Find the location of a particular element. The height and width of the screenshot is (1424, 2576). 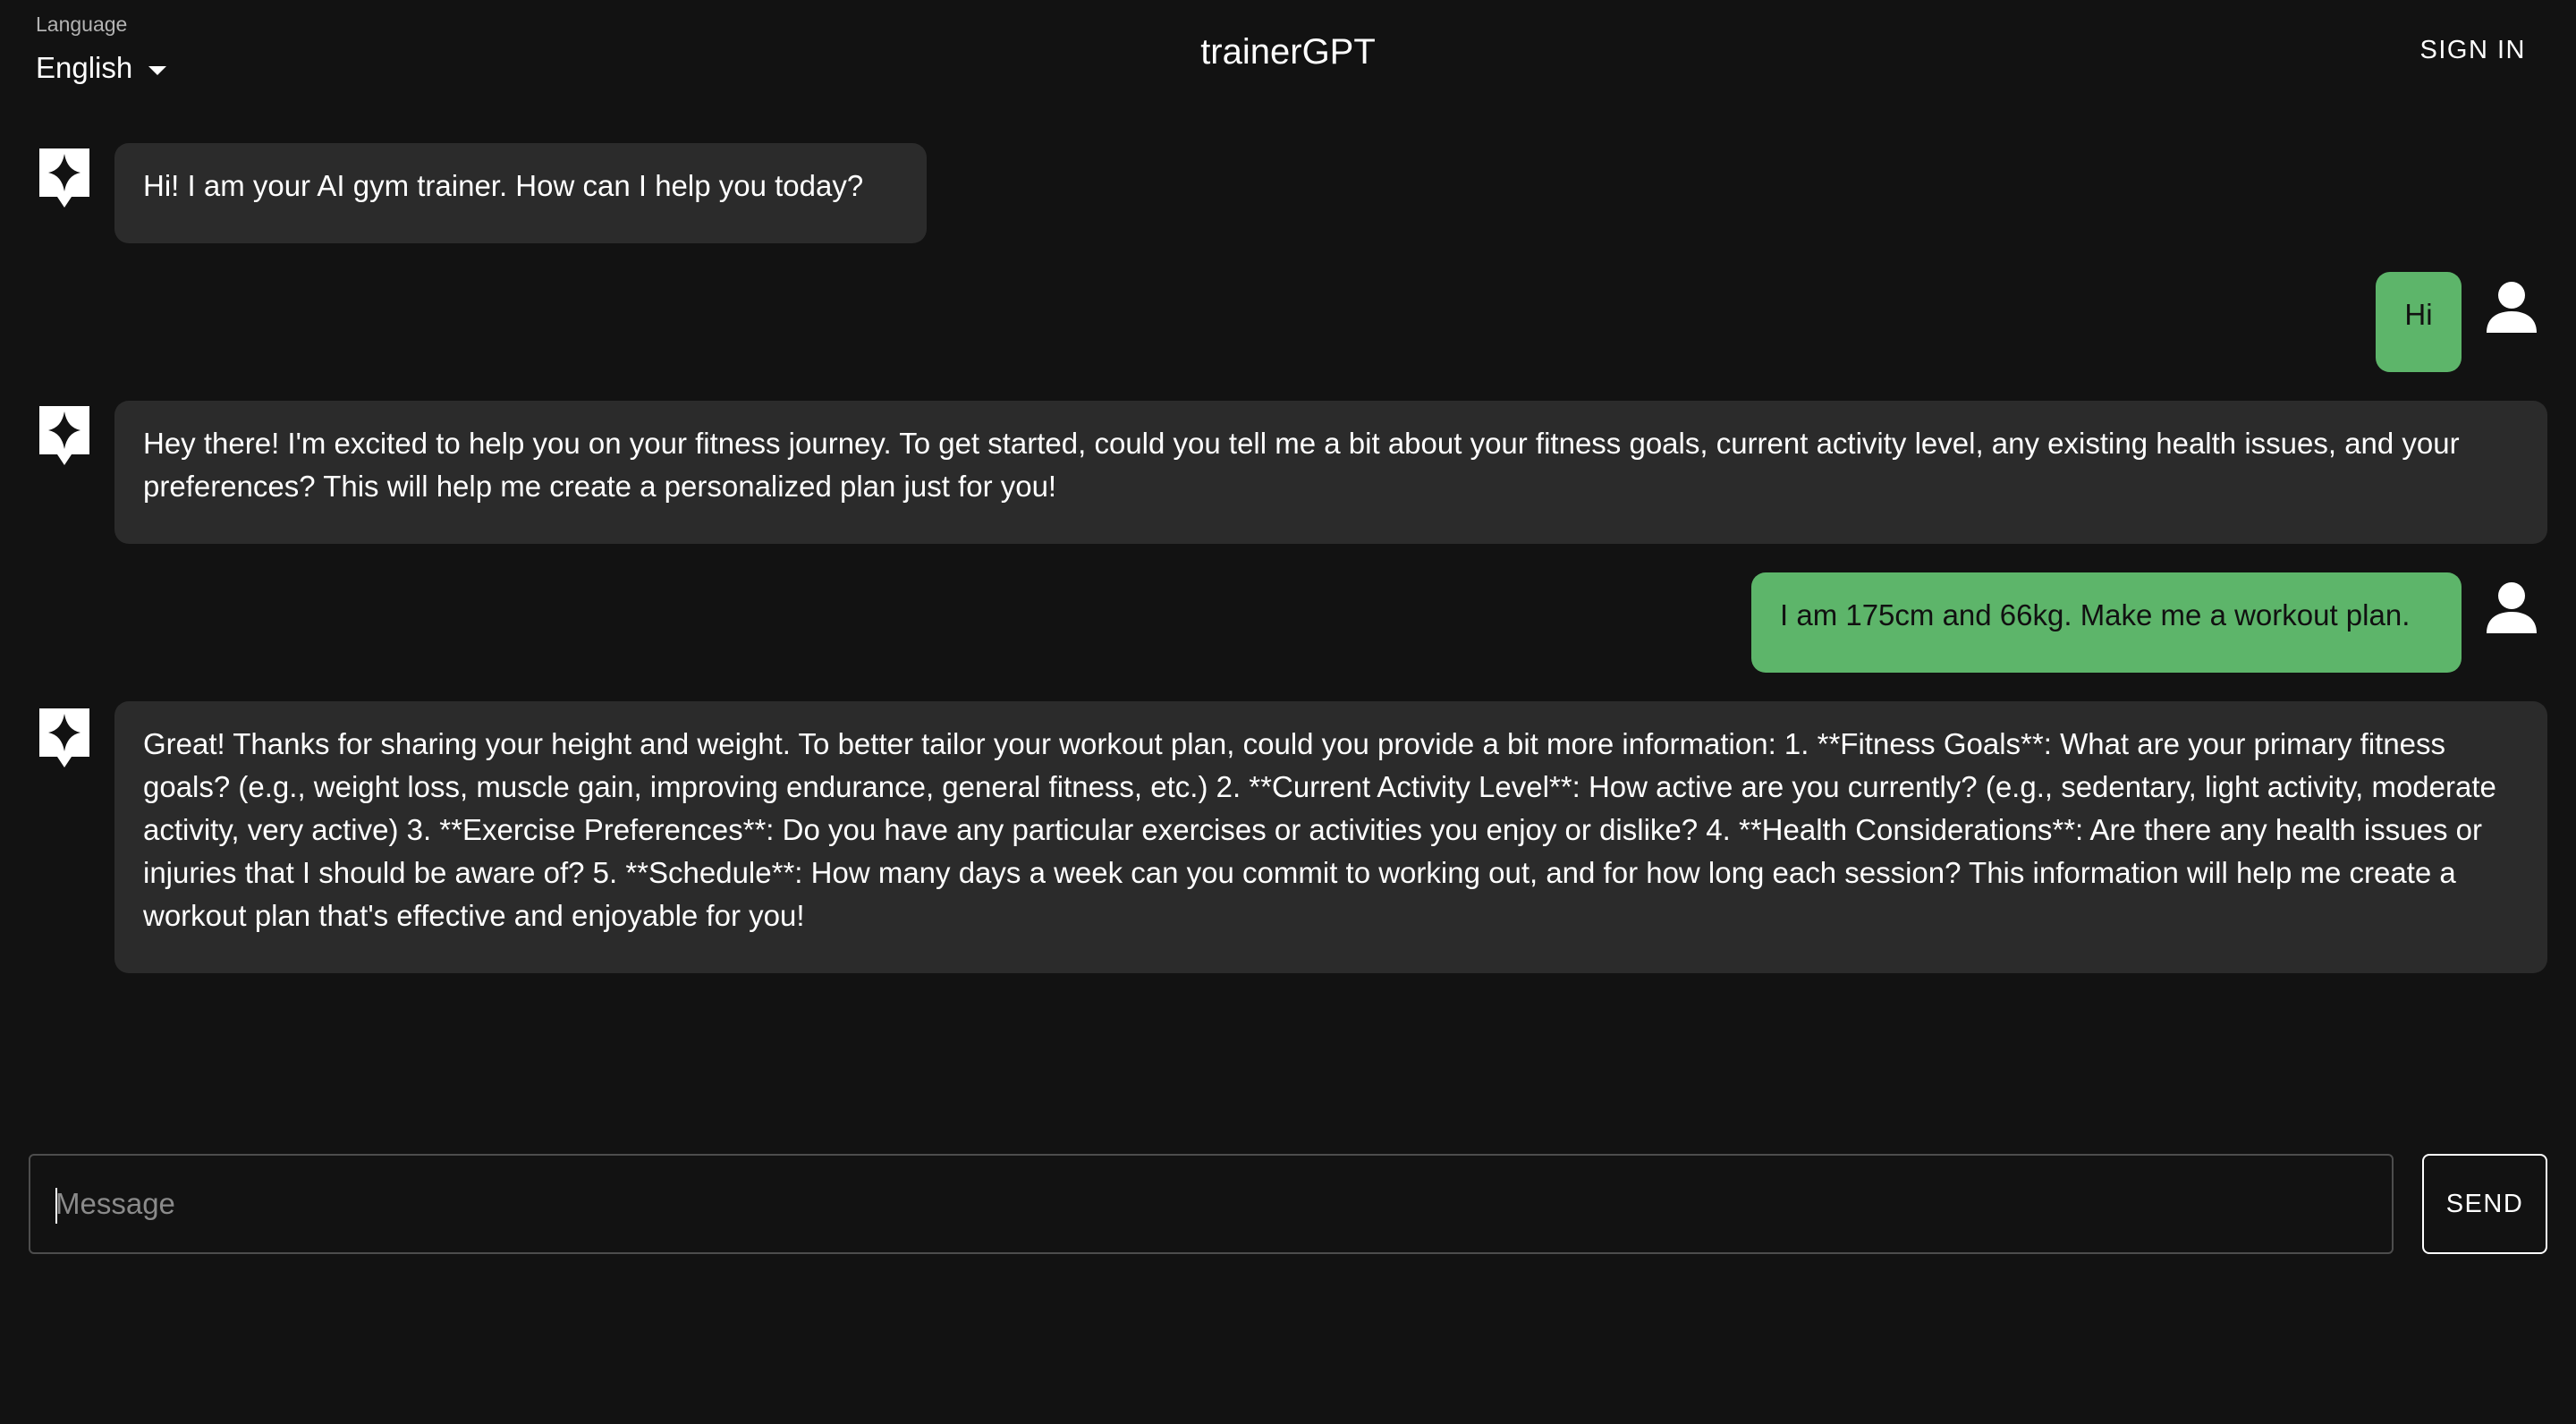

language-label: Language is located at coordinates (82, 24).